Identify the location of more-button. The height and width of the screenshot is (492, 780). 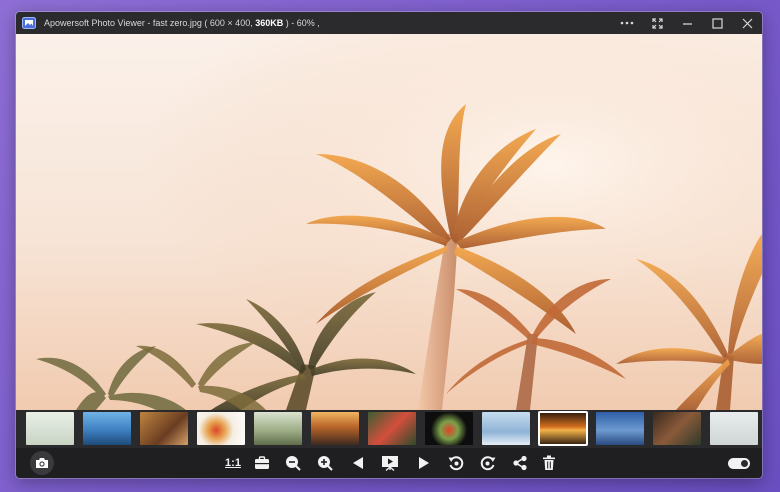
(627, 23).